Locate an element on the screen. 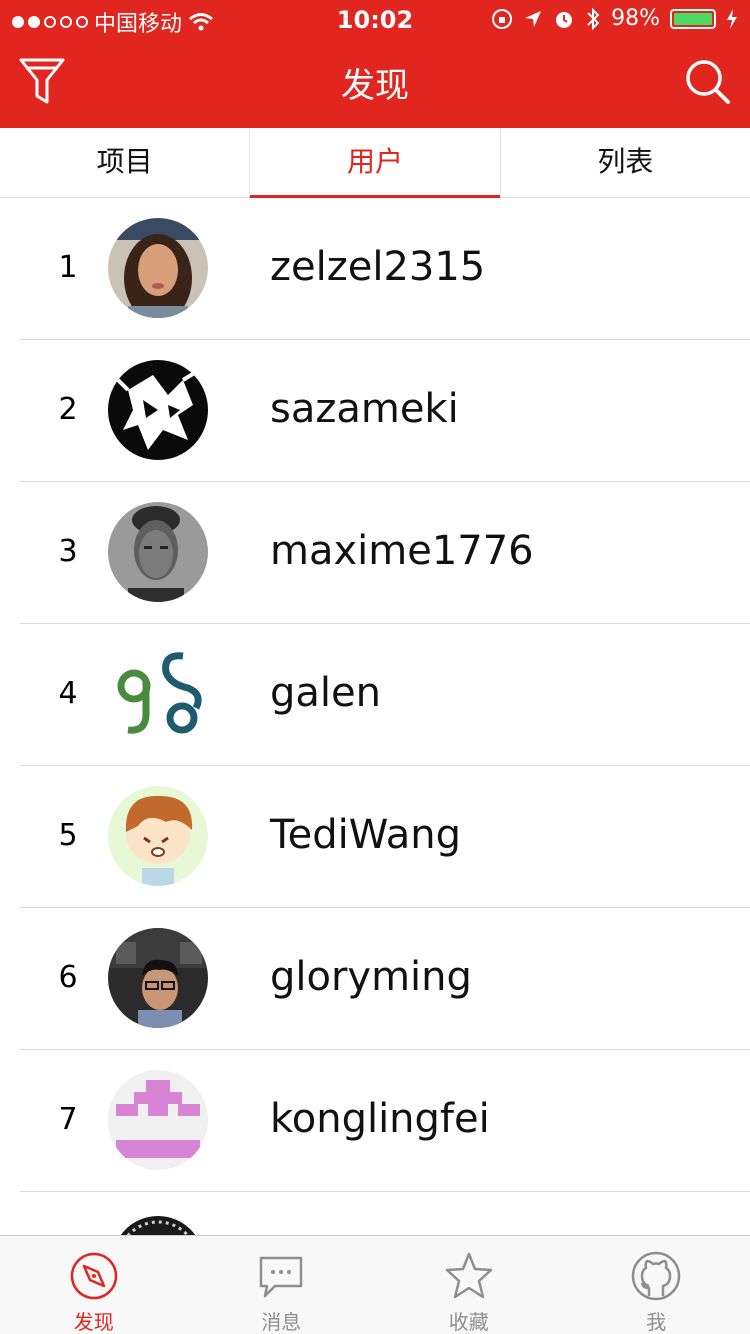  rank-number: 7 is located at coordinates (68, 1119).